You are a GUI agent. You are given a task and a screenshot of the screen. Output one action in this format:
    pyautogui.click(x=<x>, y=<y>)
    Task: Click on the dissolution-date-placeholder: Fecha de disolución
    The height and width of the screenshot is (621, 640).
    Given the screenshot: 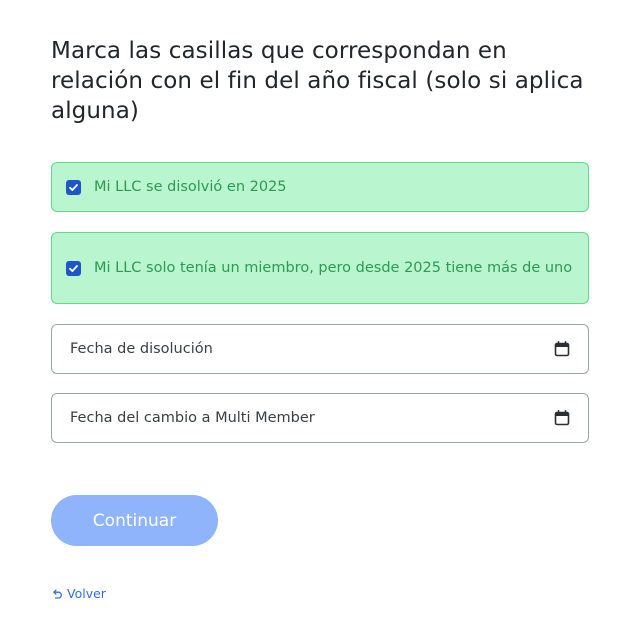 What is the action you would take?
    pyautogui.click(x=141, y=349)
    